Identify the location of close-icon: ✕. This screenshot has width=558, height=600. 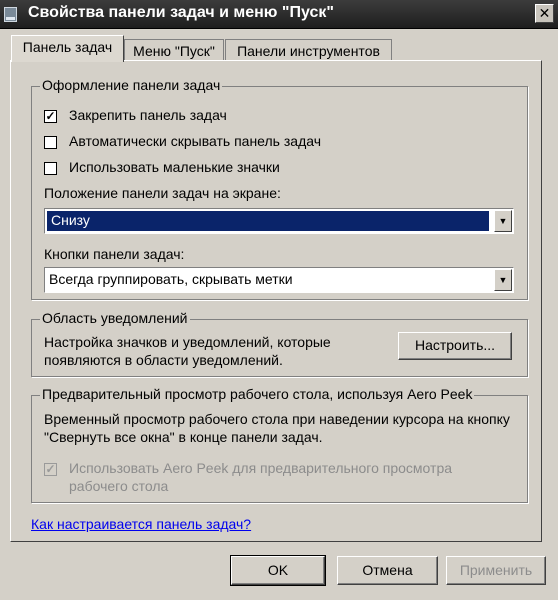
(544, 13).